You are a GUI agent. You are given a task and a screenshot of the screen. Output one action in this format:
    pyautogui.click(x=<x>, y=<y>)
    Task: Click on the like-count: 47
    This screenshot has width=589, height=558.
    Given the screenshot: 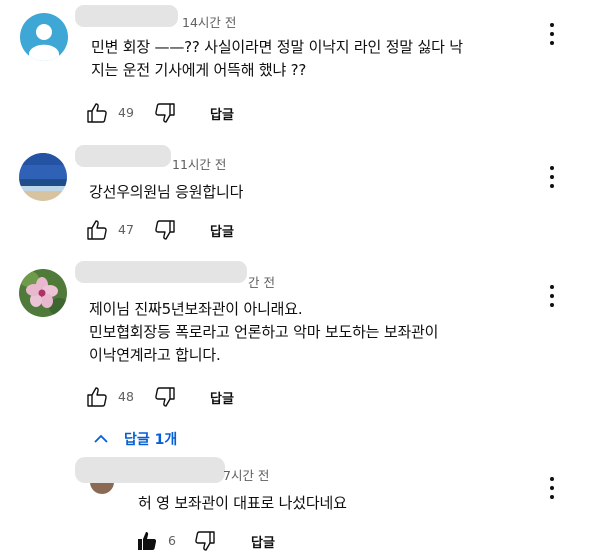 What is the action you would take?
    pyautogui.click(x=126, y=229)
    